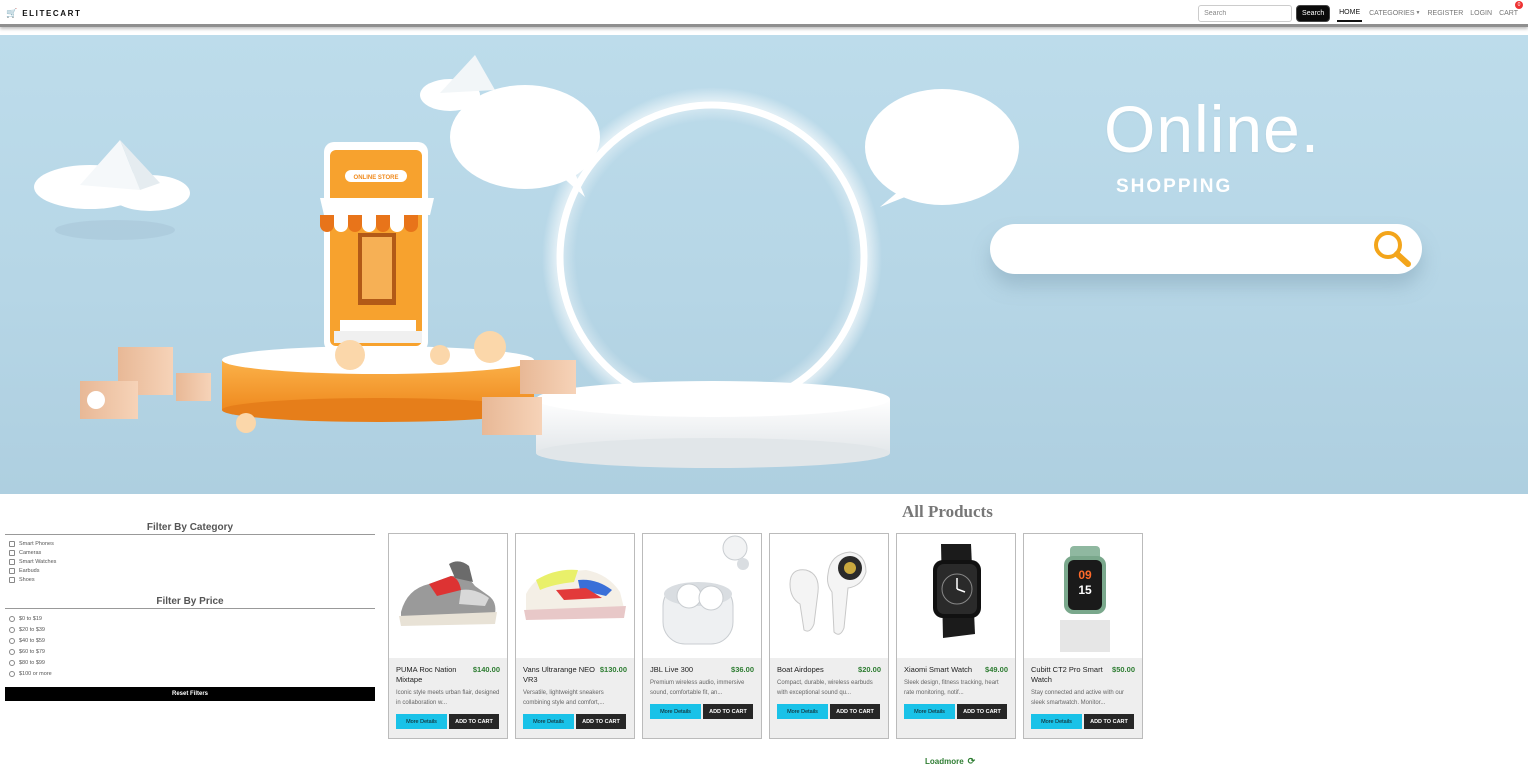  What do you see at coordinates (145, 383) in the screenshot?
I see `boxes-left` at bounding box center [145, 383].